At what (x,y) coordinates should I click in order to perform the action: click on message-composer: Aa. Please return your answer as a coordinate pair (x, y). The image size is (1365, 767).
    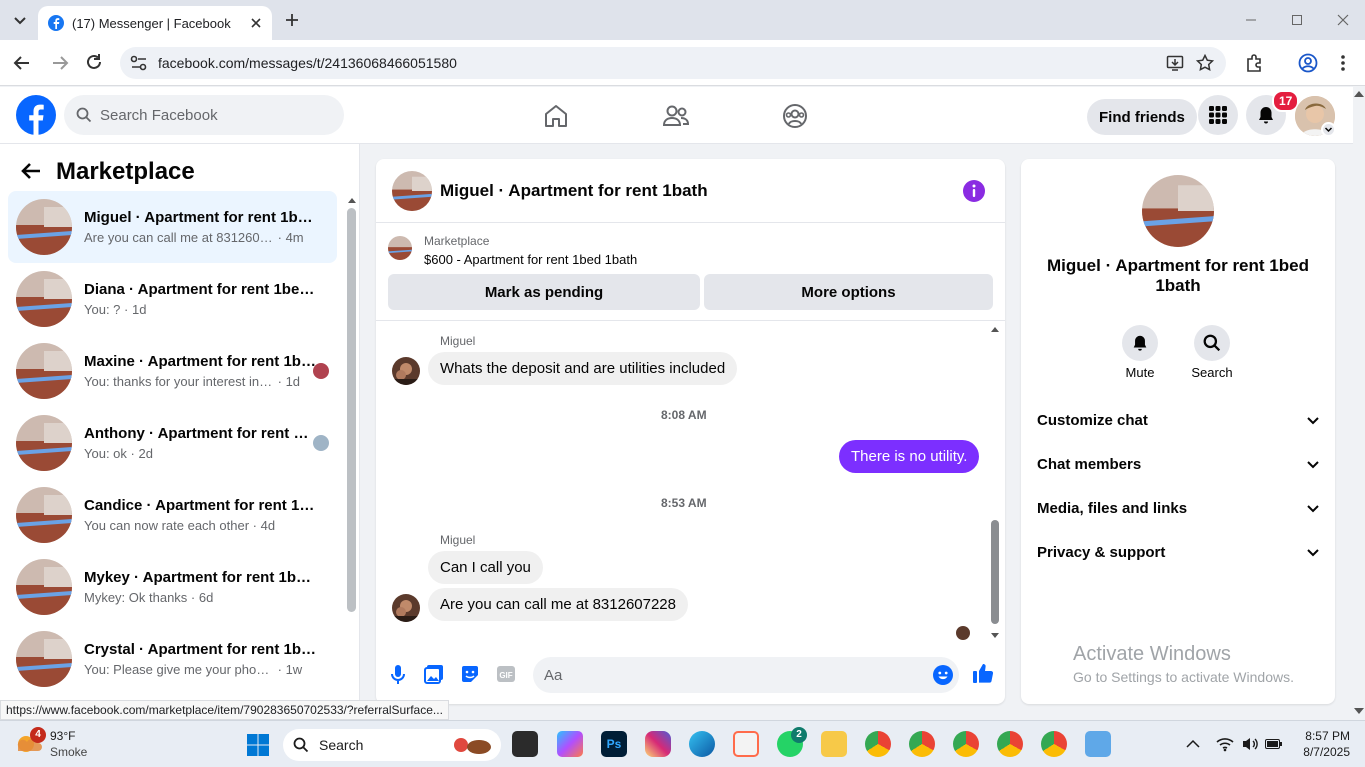
    Looking at the image, I should click on (746, 675).